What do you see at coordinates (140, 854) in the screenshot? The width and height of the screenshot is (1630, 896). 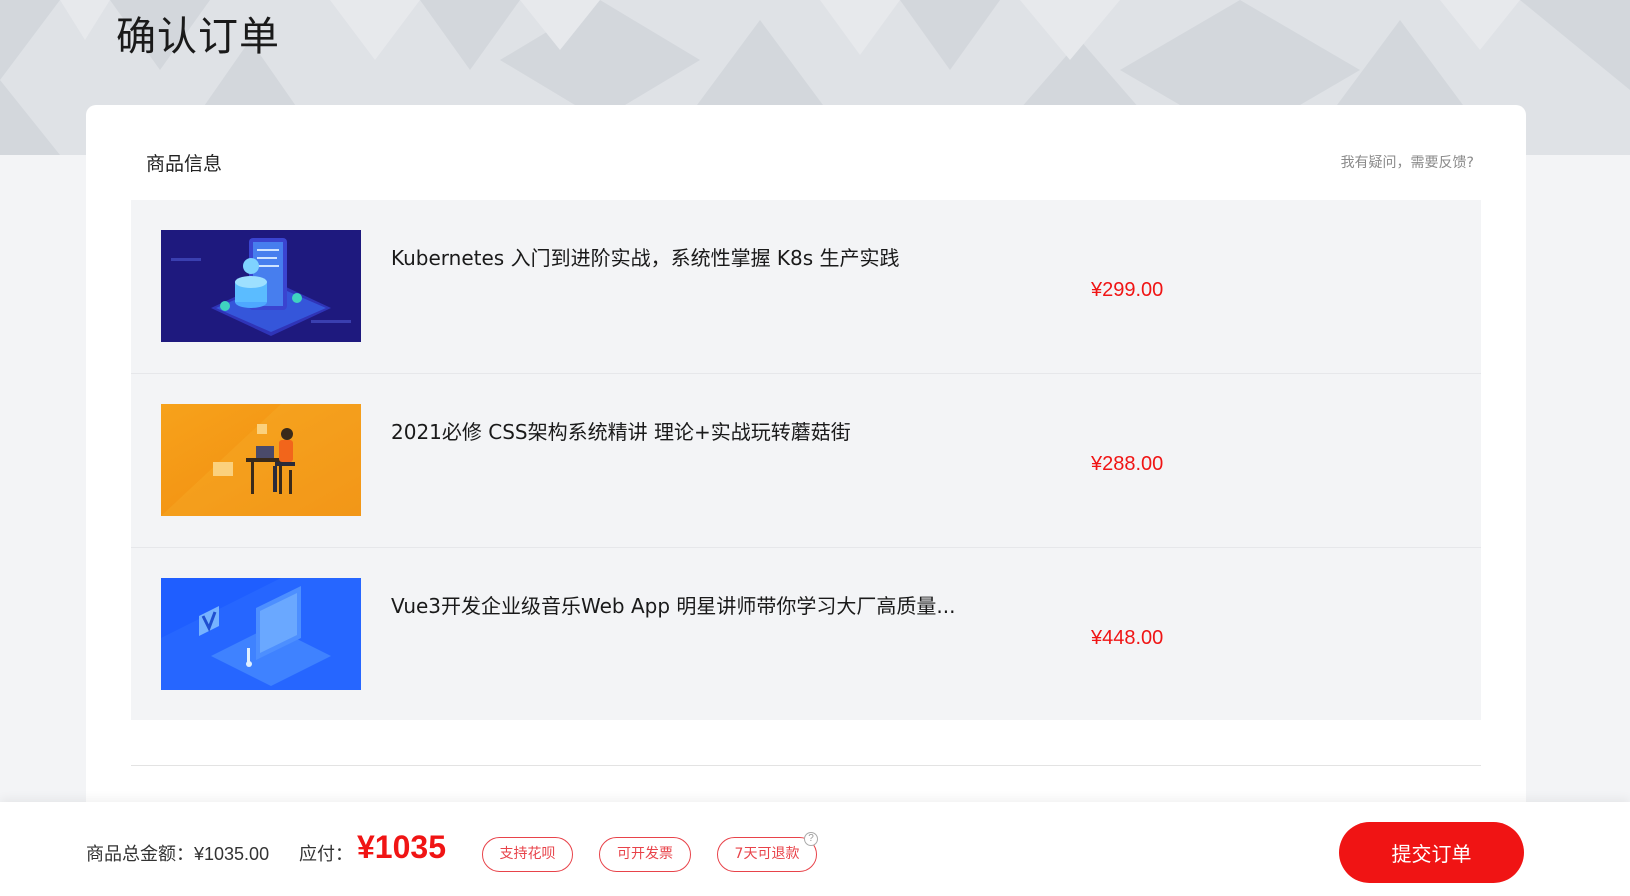 I see `total-label: 商品总金额：` at bounding box center [140, 854].